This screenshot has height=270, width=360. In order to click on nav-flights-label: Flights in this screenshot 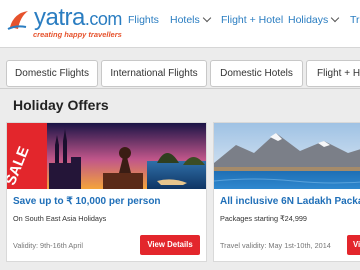, I will do `click(143, 20)`.